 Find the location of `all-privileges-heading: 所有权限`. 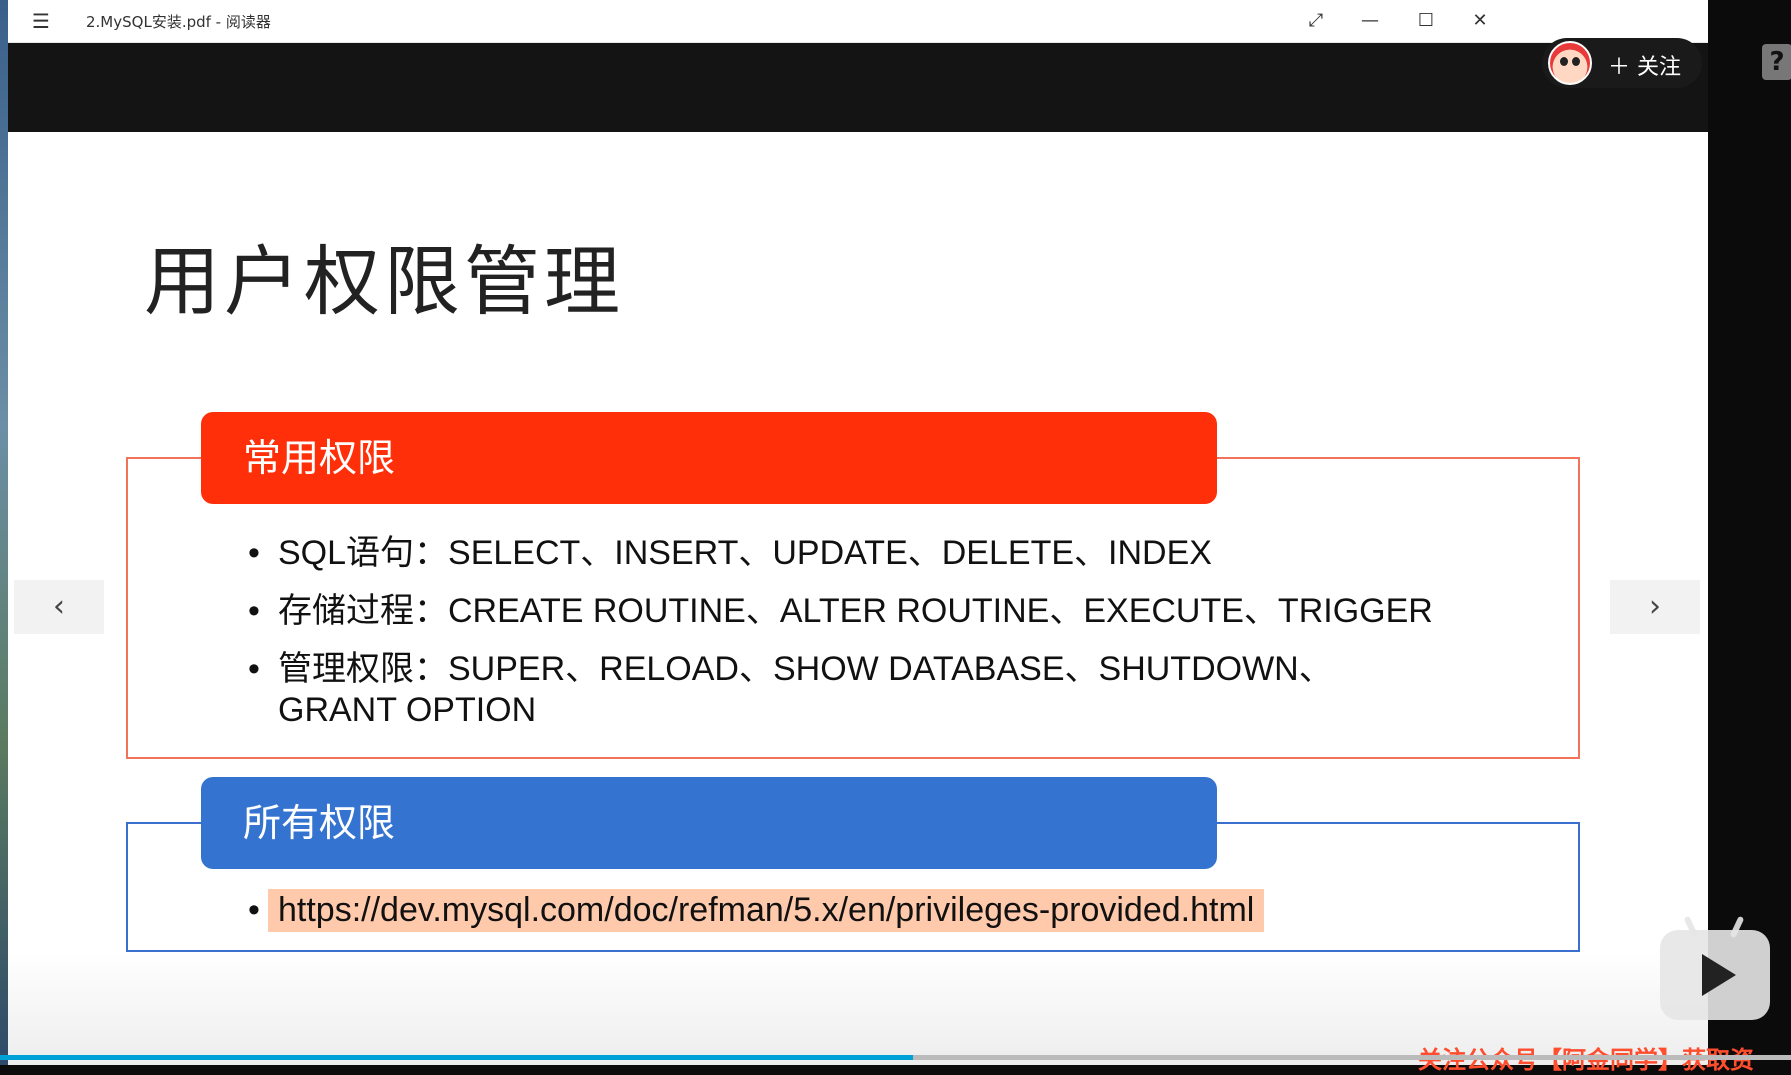

all-privileges-heading: 所有权限 is located at coordinates (709, 823).